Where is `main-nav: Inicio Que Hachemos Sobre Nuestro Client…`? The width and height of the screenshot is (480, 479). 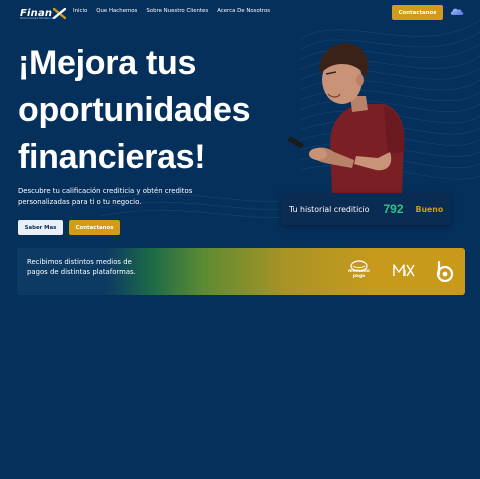
main-nav: Inicio Que Hachemos Sobre Nuestro Client… is located at coordinates (171, 11).